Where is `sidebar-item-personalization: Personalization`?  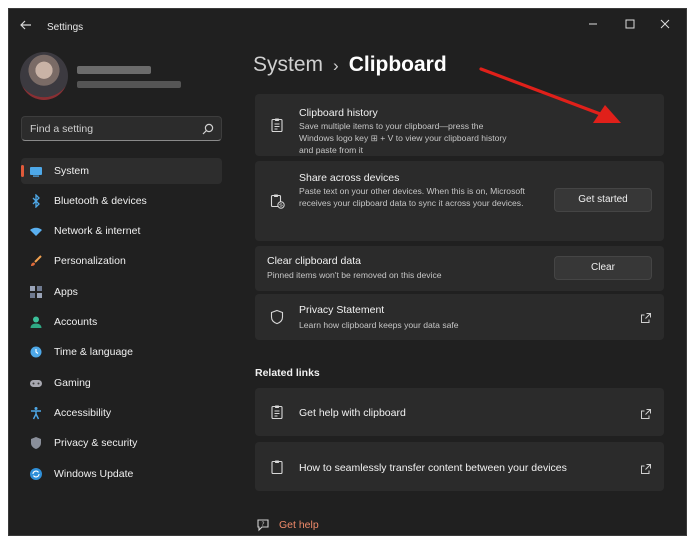
sidebar-item-personalization: Personalization is located at coordinates (121, 261).